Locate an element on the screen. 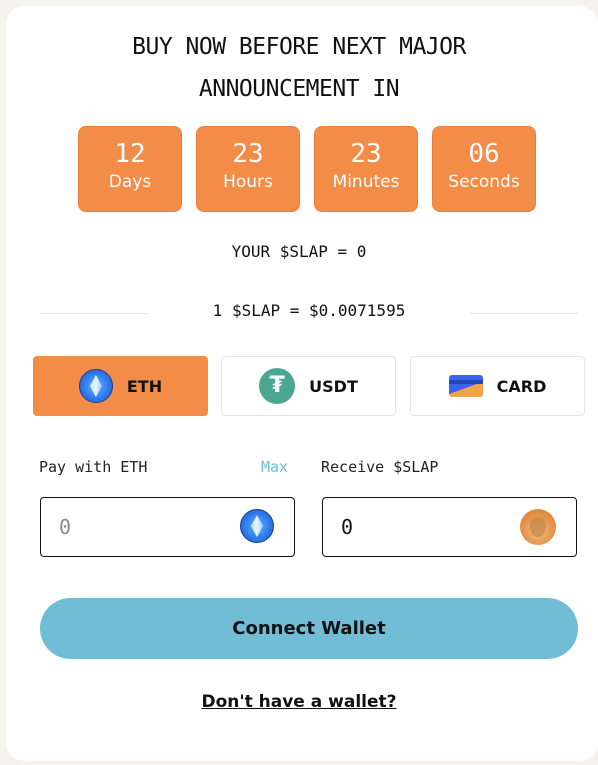  headline-line-2: ANNOUNCEMENT IN is located at coordinates (299, 89).